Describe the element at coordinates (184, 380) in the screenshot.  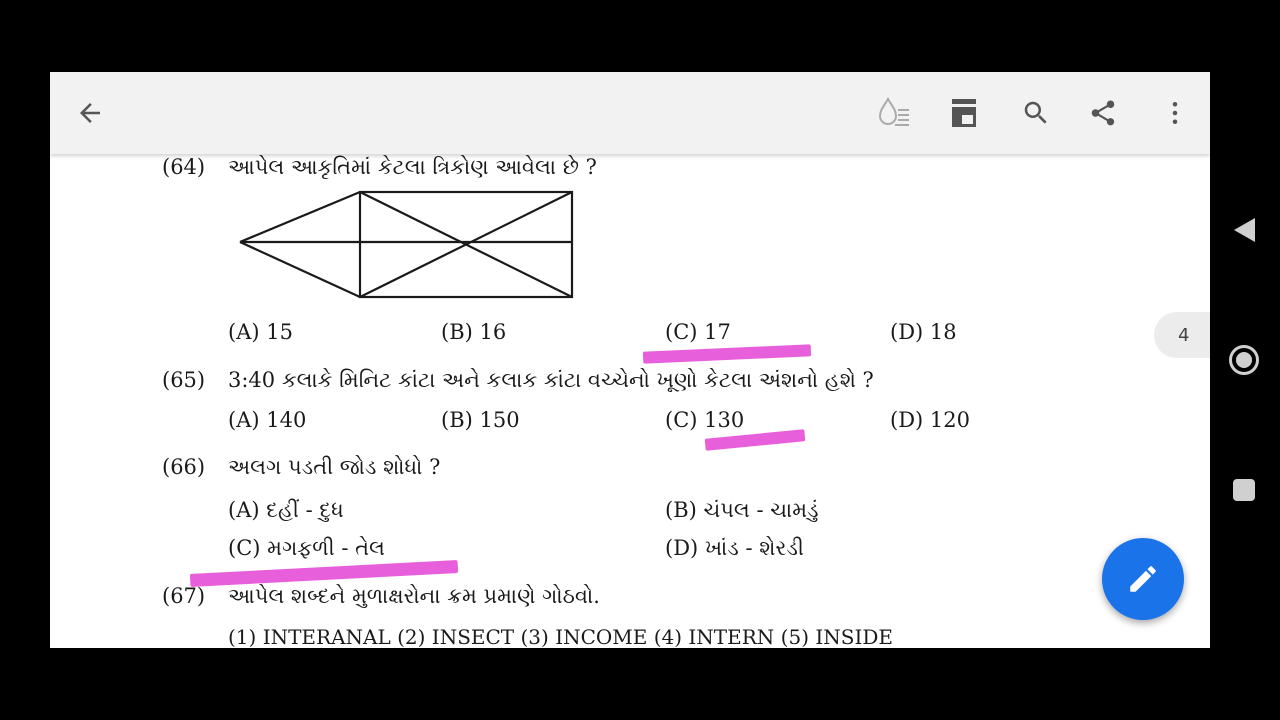
I see `question-number-65: (65)` at that location.